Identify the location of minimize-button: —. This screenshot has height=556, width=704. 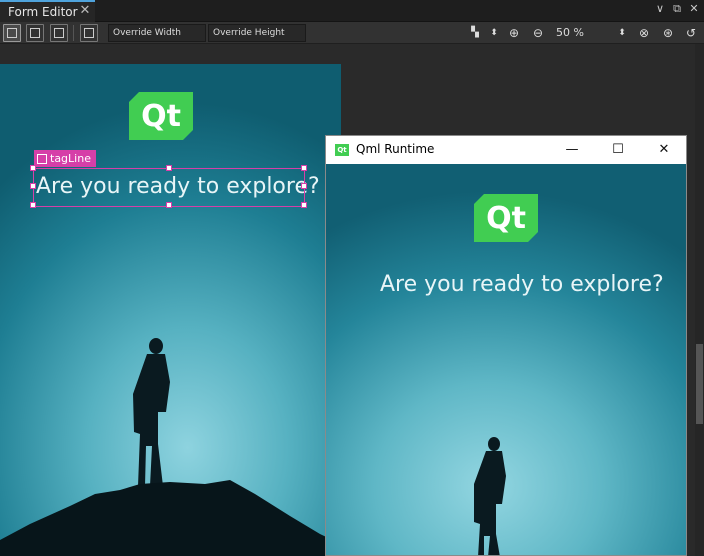
(572, 150).